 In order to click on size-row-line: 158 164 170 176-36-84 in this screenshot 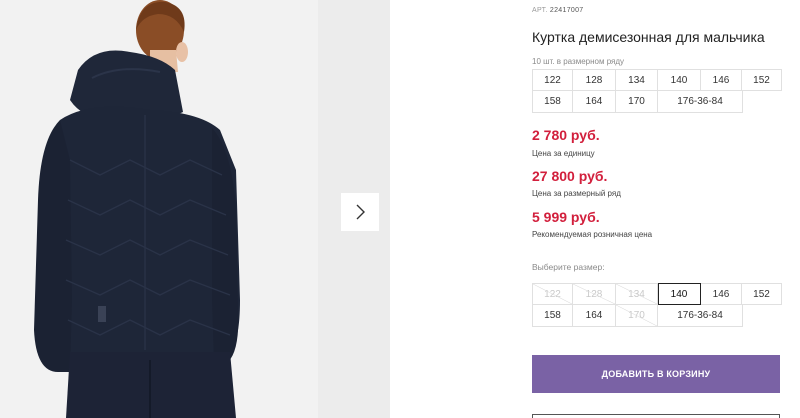, I will do `click(657, 102)`.